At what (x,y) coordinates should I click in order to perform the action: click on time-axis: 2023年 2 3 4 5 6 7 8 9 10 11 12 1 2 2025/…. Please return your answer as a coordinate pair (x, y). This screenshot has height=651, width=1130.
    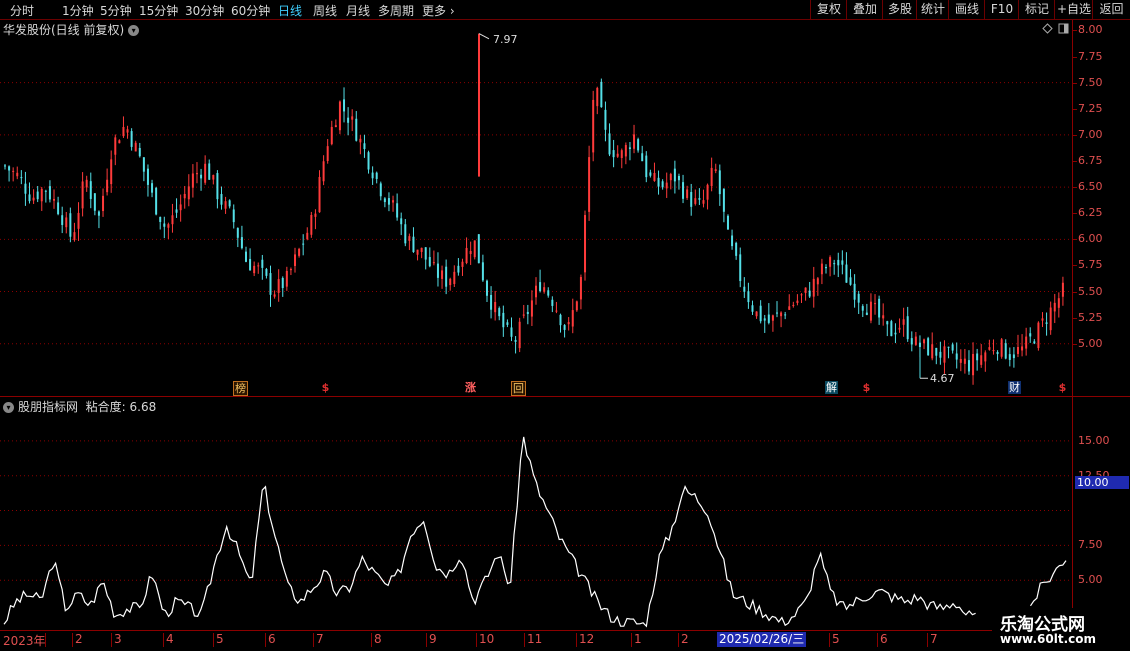
    Looking at the image, I should click on (565, 640).